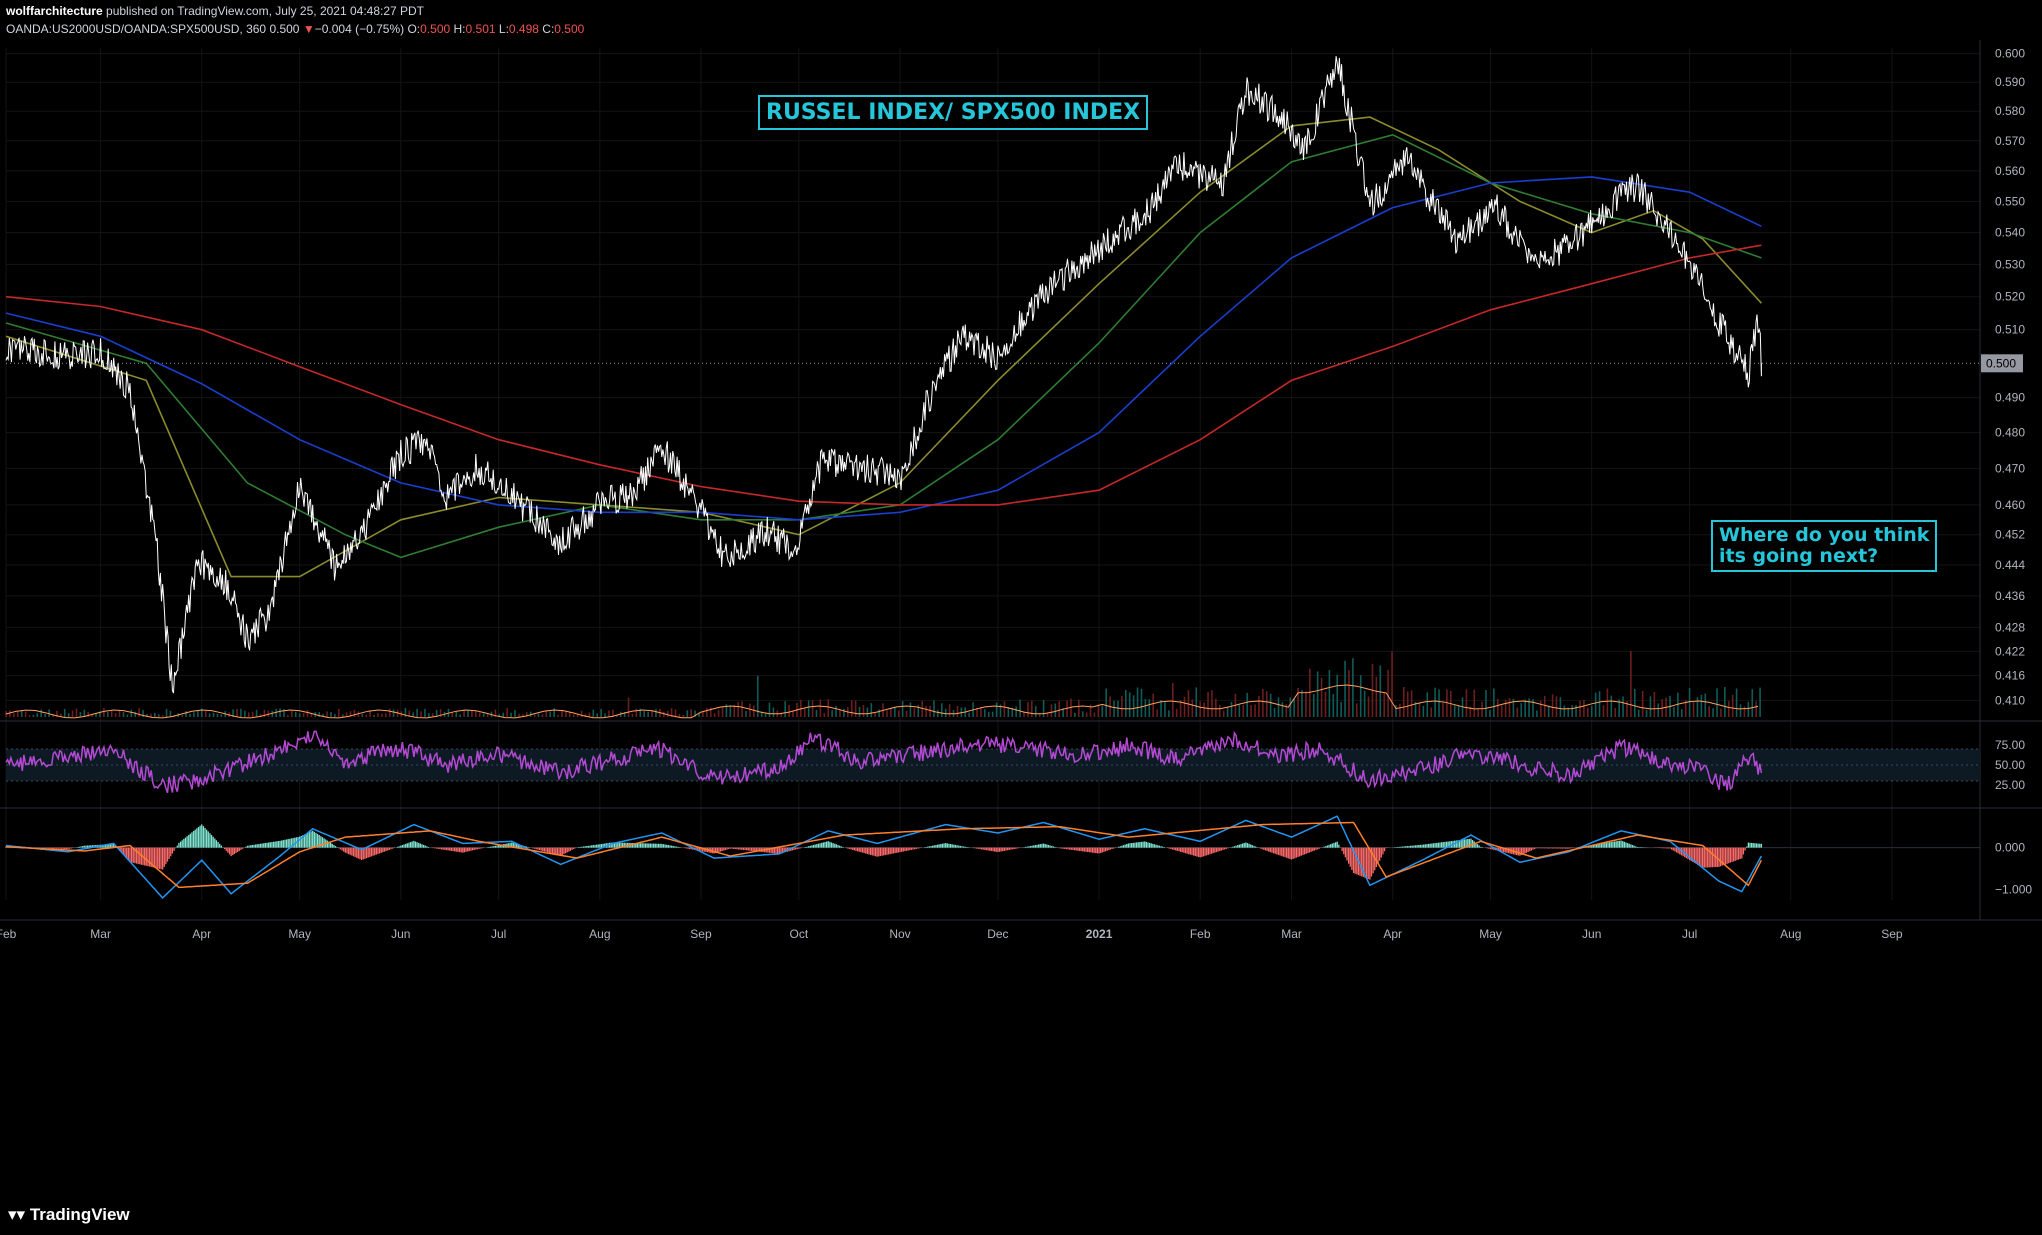 Image resolution: width=2042 pixels, height=1235 pixels. I want to click on x-tick-label: Oct, so click(799, 934).